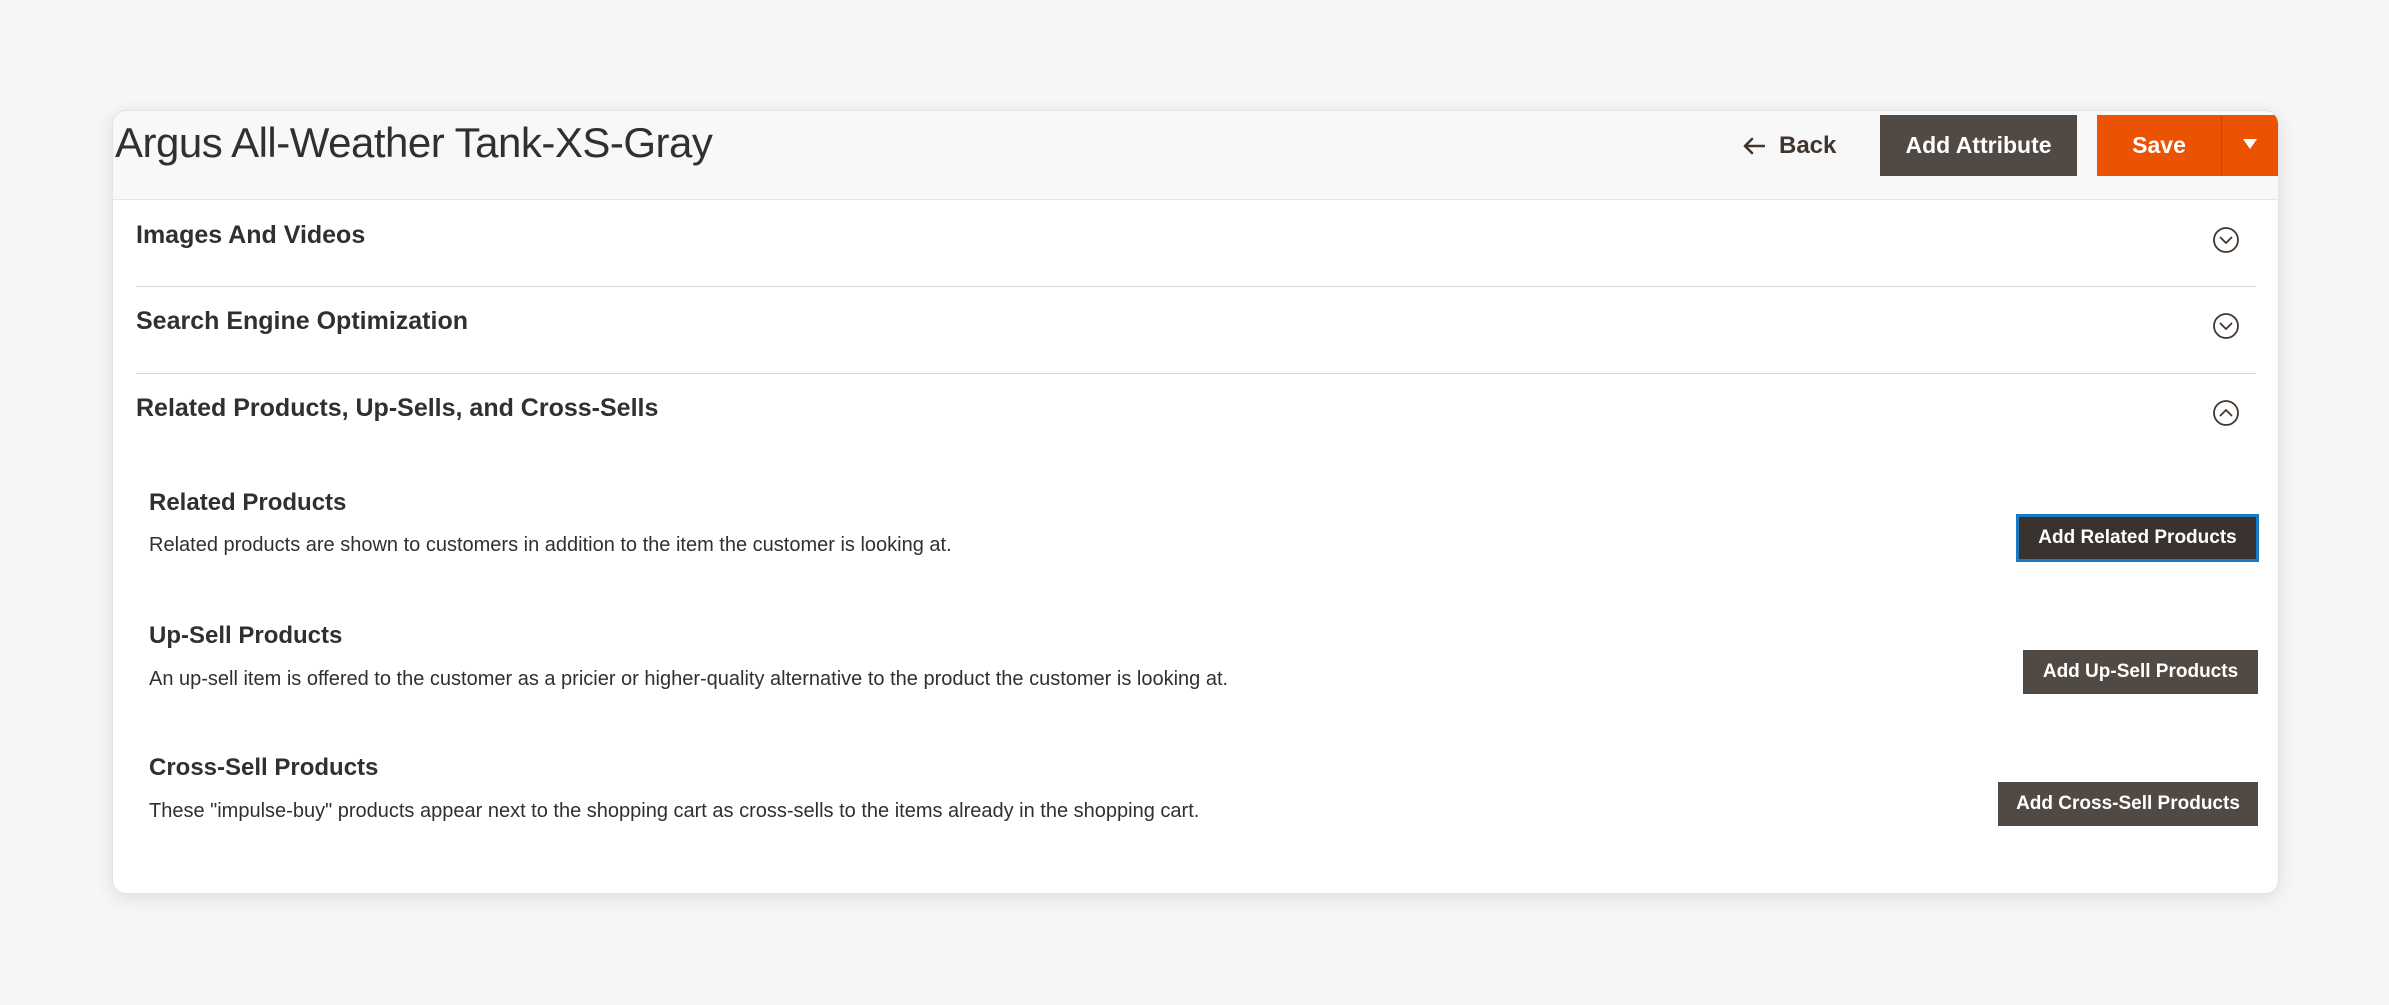 Image resolution: width=2389 pixels, height=1005 pixels. I want to click on save-button: Save, so click(2159, 145).